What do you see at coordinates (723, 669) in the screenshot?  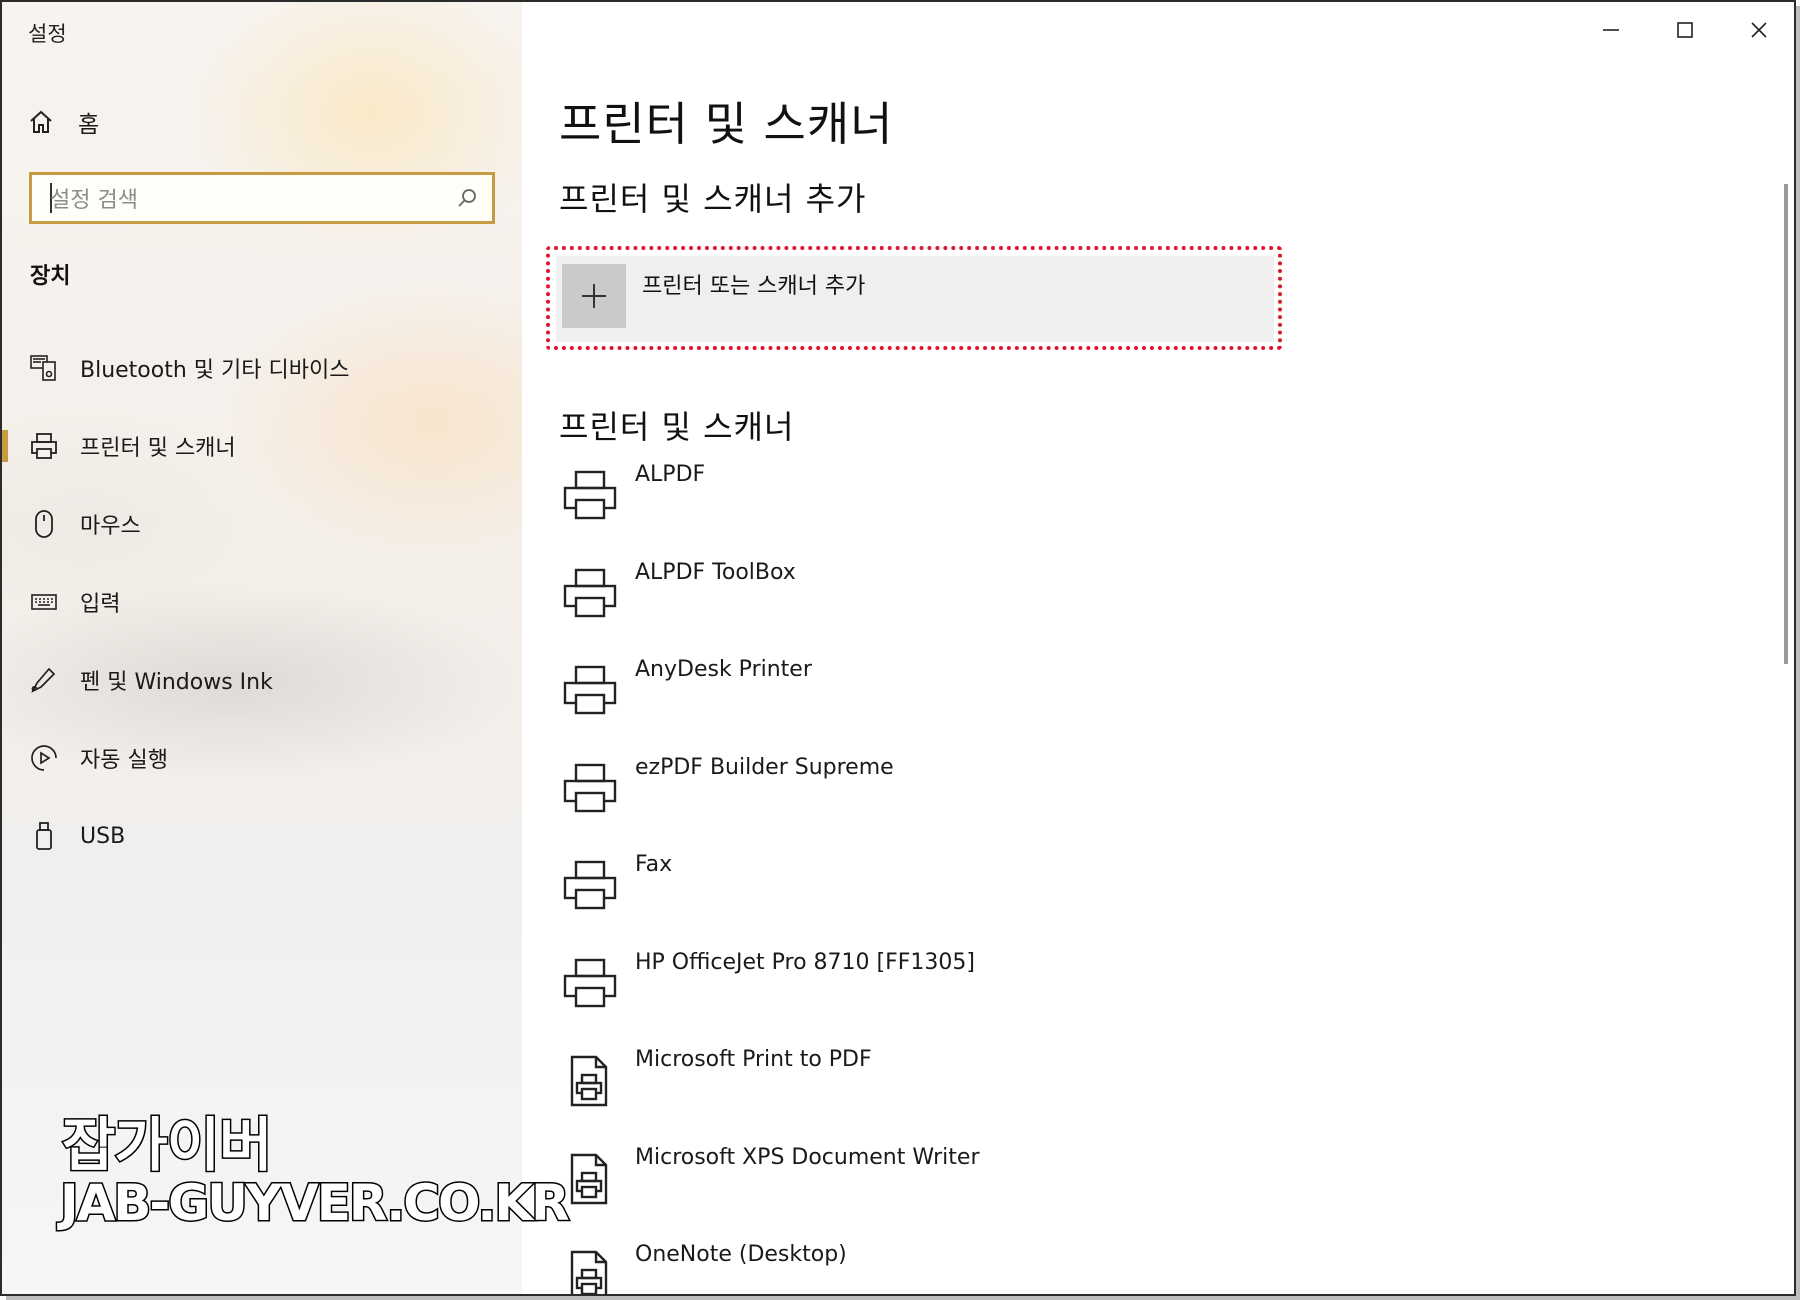 I see `printer-name: AnyDesk Printer` at bounding box center [723, 669].